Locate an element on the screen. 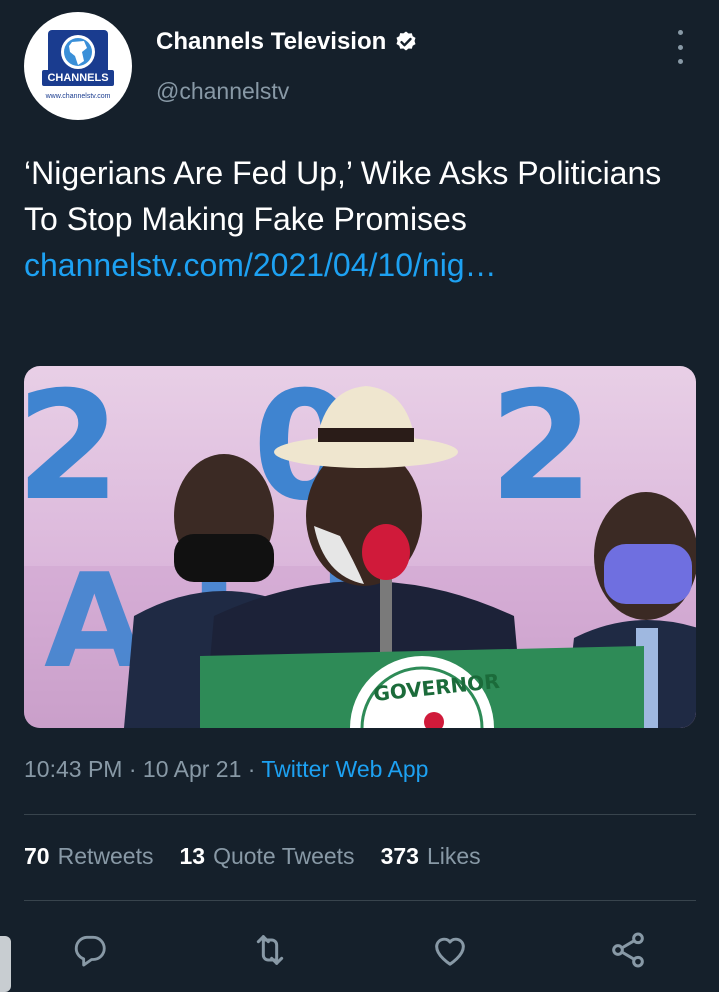 This screenshot has height=992, width=719. author-name-text: Channels Television is located at coordinates (271, 41).